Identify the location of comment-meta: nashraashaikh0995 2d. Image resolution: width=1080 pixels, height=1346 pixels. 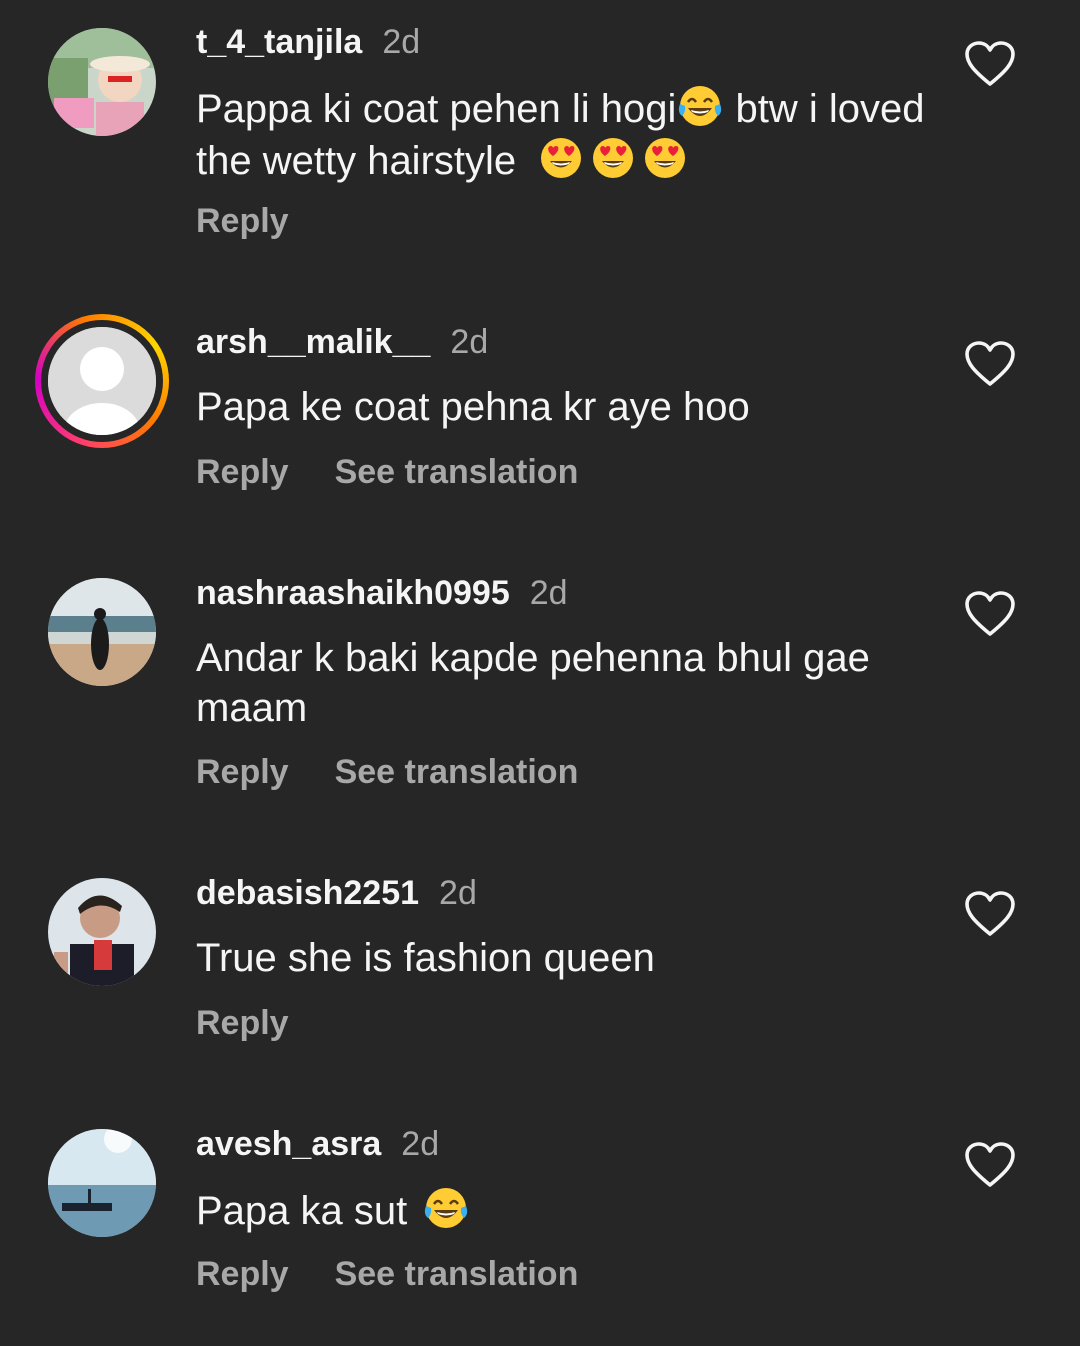
(382, 593).